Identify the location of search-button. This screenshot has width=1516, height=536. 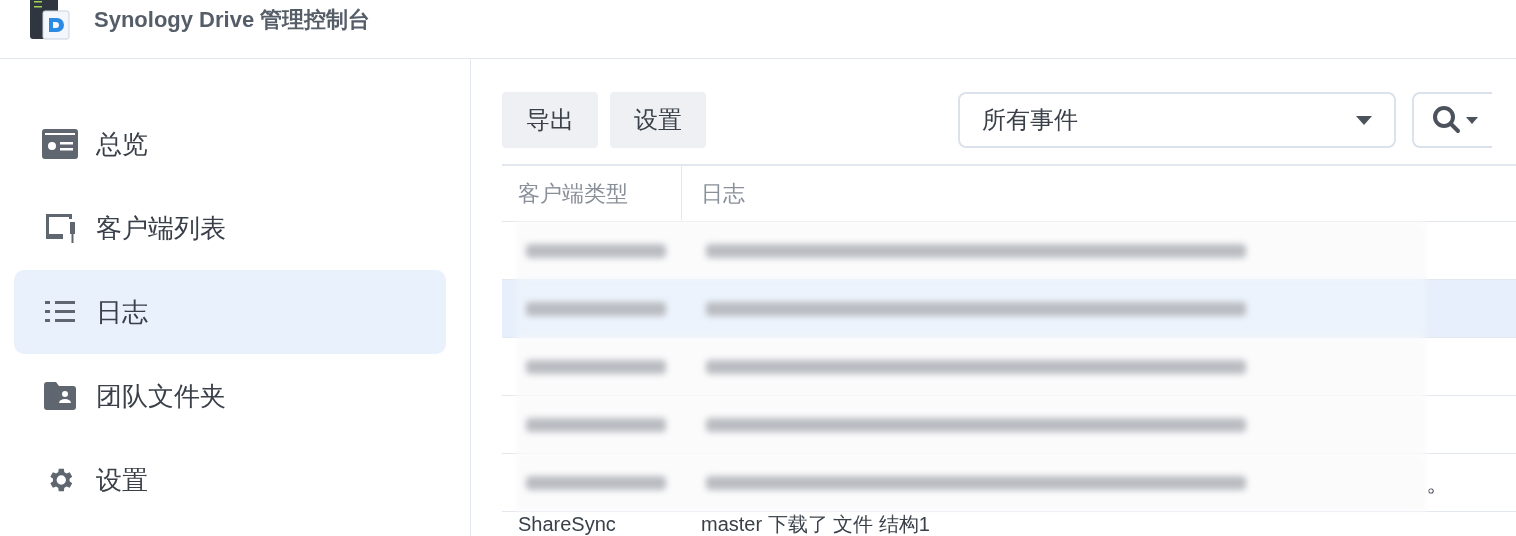
(1452, 120).